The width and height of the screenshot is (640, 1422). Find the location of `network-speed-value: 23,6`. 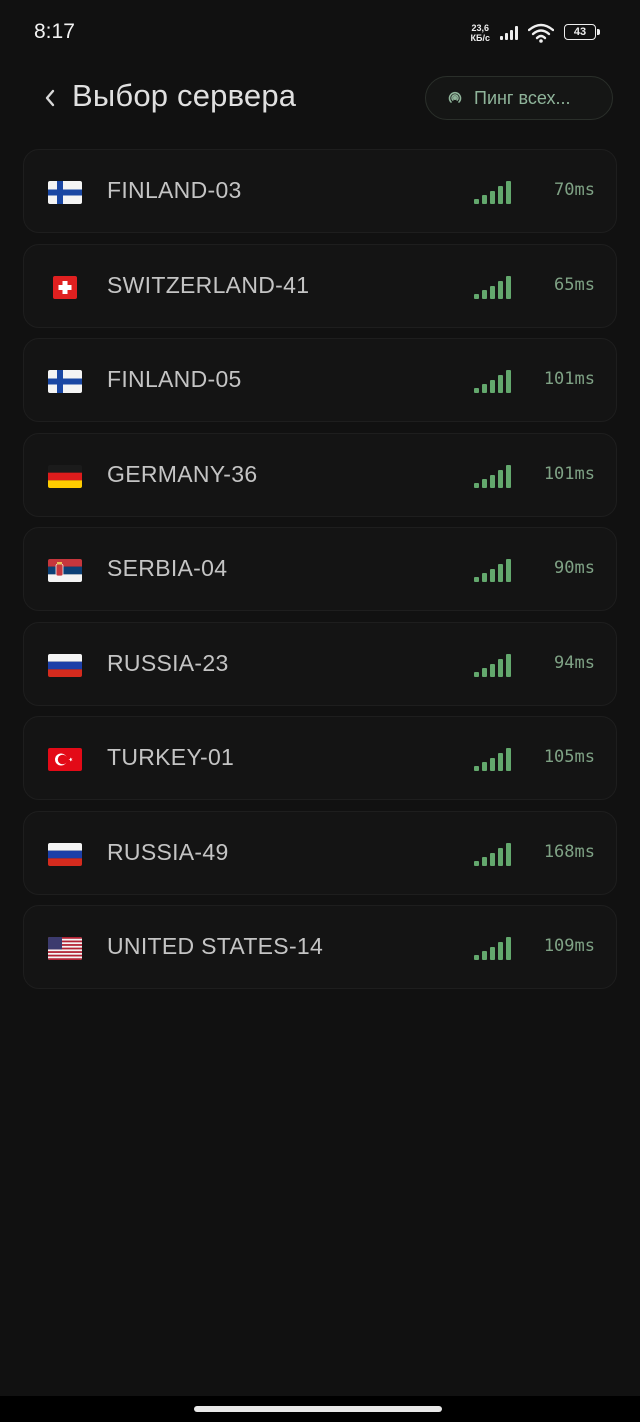

network-speed-value: 23,6 is located at coordinates (480, 28).